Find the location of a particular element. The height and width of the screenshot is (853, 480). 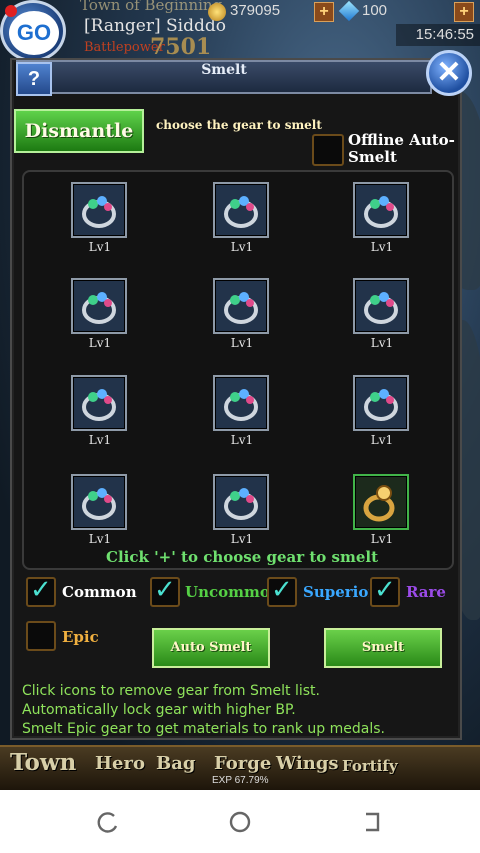

player-name: [Ranger] Sidddo is located at coordinates (155, 26).